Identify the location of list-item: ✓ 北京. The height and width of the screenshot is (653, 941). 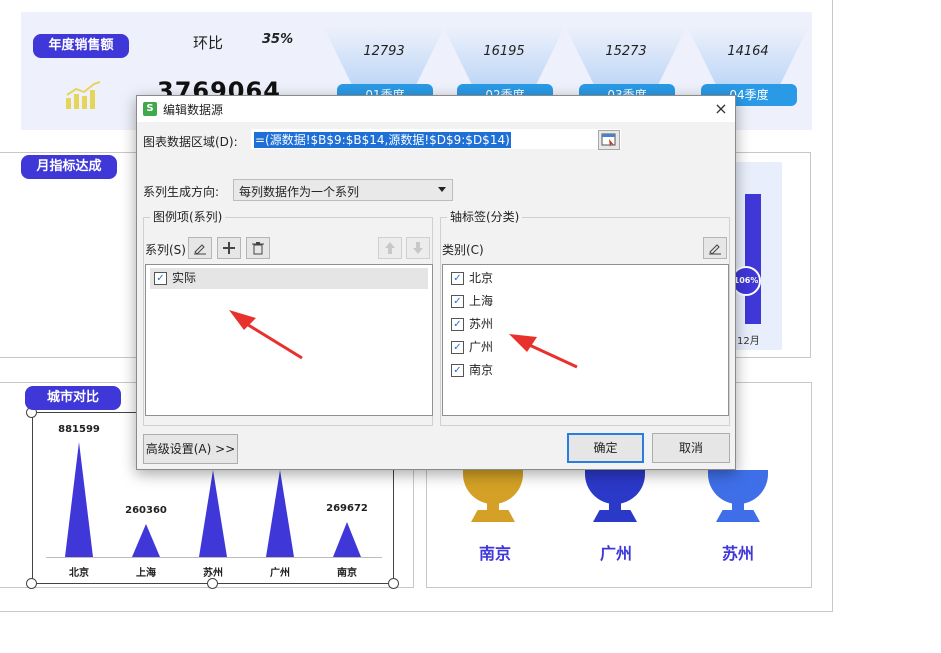
(470, 278).